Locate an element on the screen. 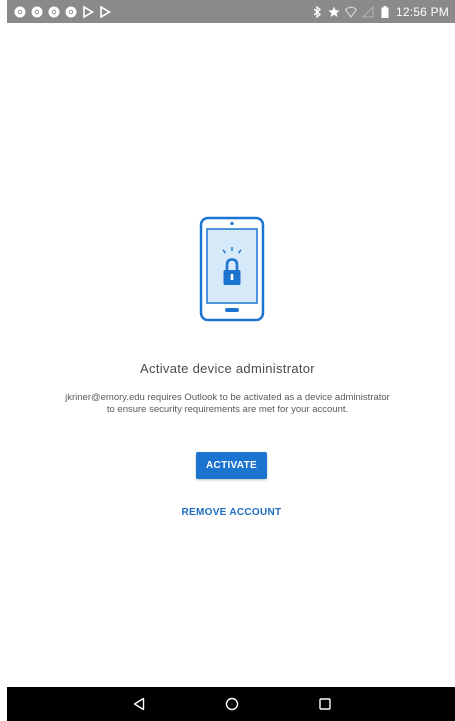 The image size is (455, 721). navigation-bar is located at coordinates (231, 704).